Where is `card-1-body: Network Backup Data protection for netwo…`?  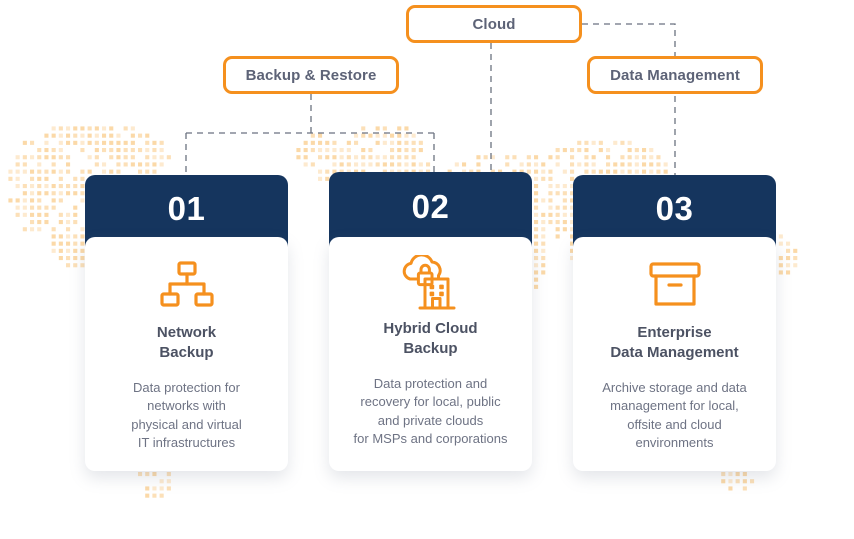 card-1-body: Network Backup Data protection for netwo… is located at coordinates (186, 354).